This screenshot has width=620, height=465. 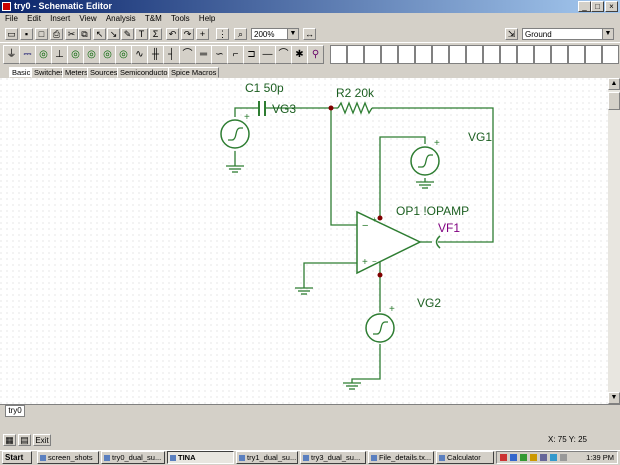 What do you see at coordinates (41, 34) in the screenshot?
I see `new-file-icon: □` at bounding box center [41, 34].